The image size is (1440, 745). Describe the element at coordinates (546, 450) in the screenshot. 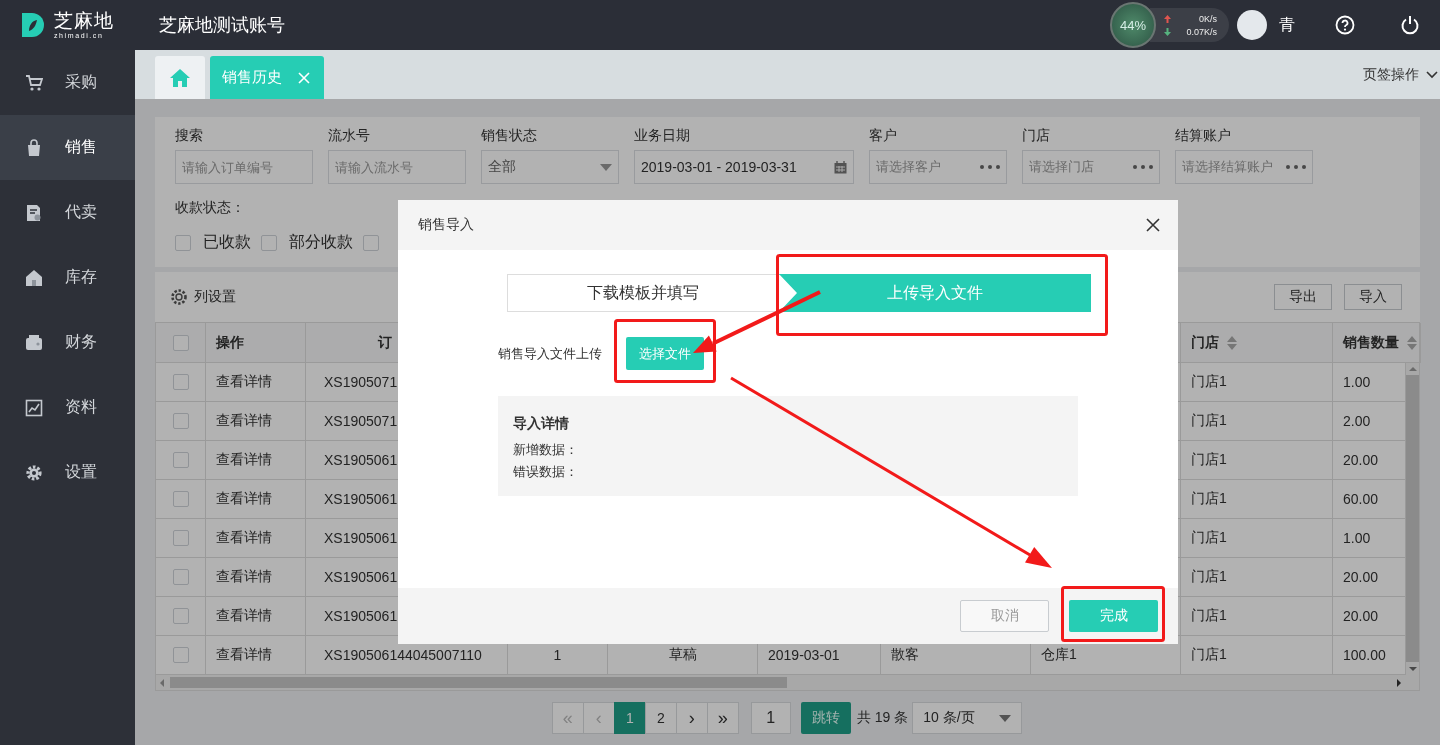

I see `details-line: 新增数据：` at that location.